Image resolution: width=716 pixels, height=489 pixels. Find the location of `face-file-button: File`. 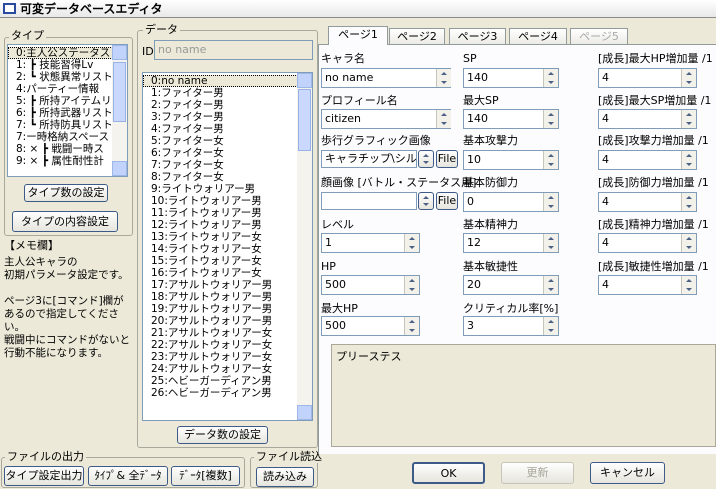

face-file-button: File is located at coordinates (447, 201).